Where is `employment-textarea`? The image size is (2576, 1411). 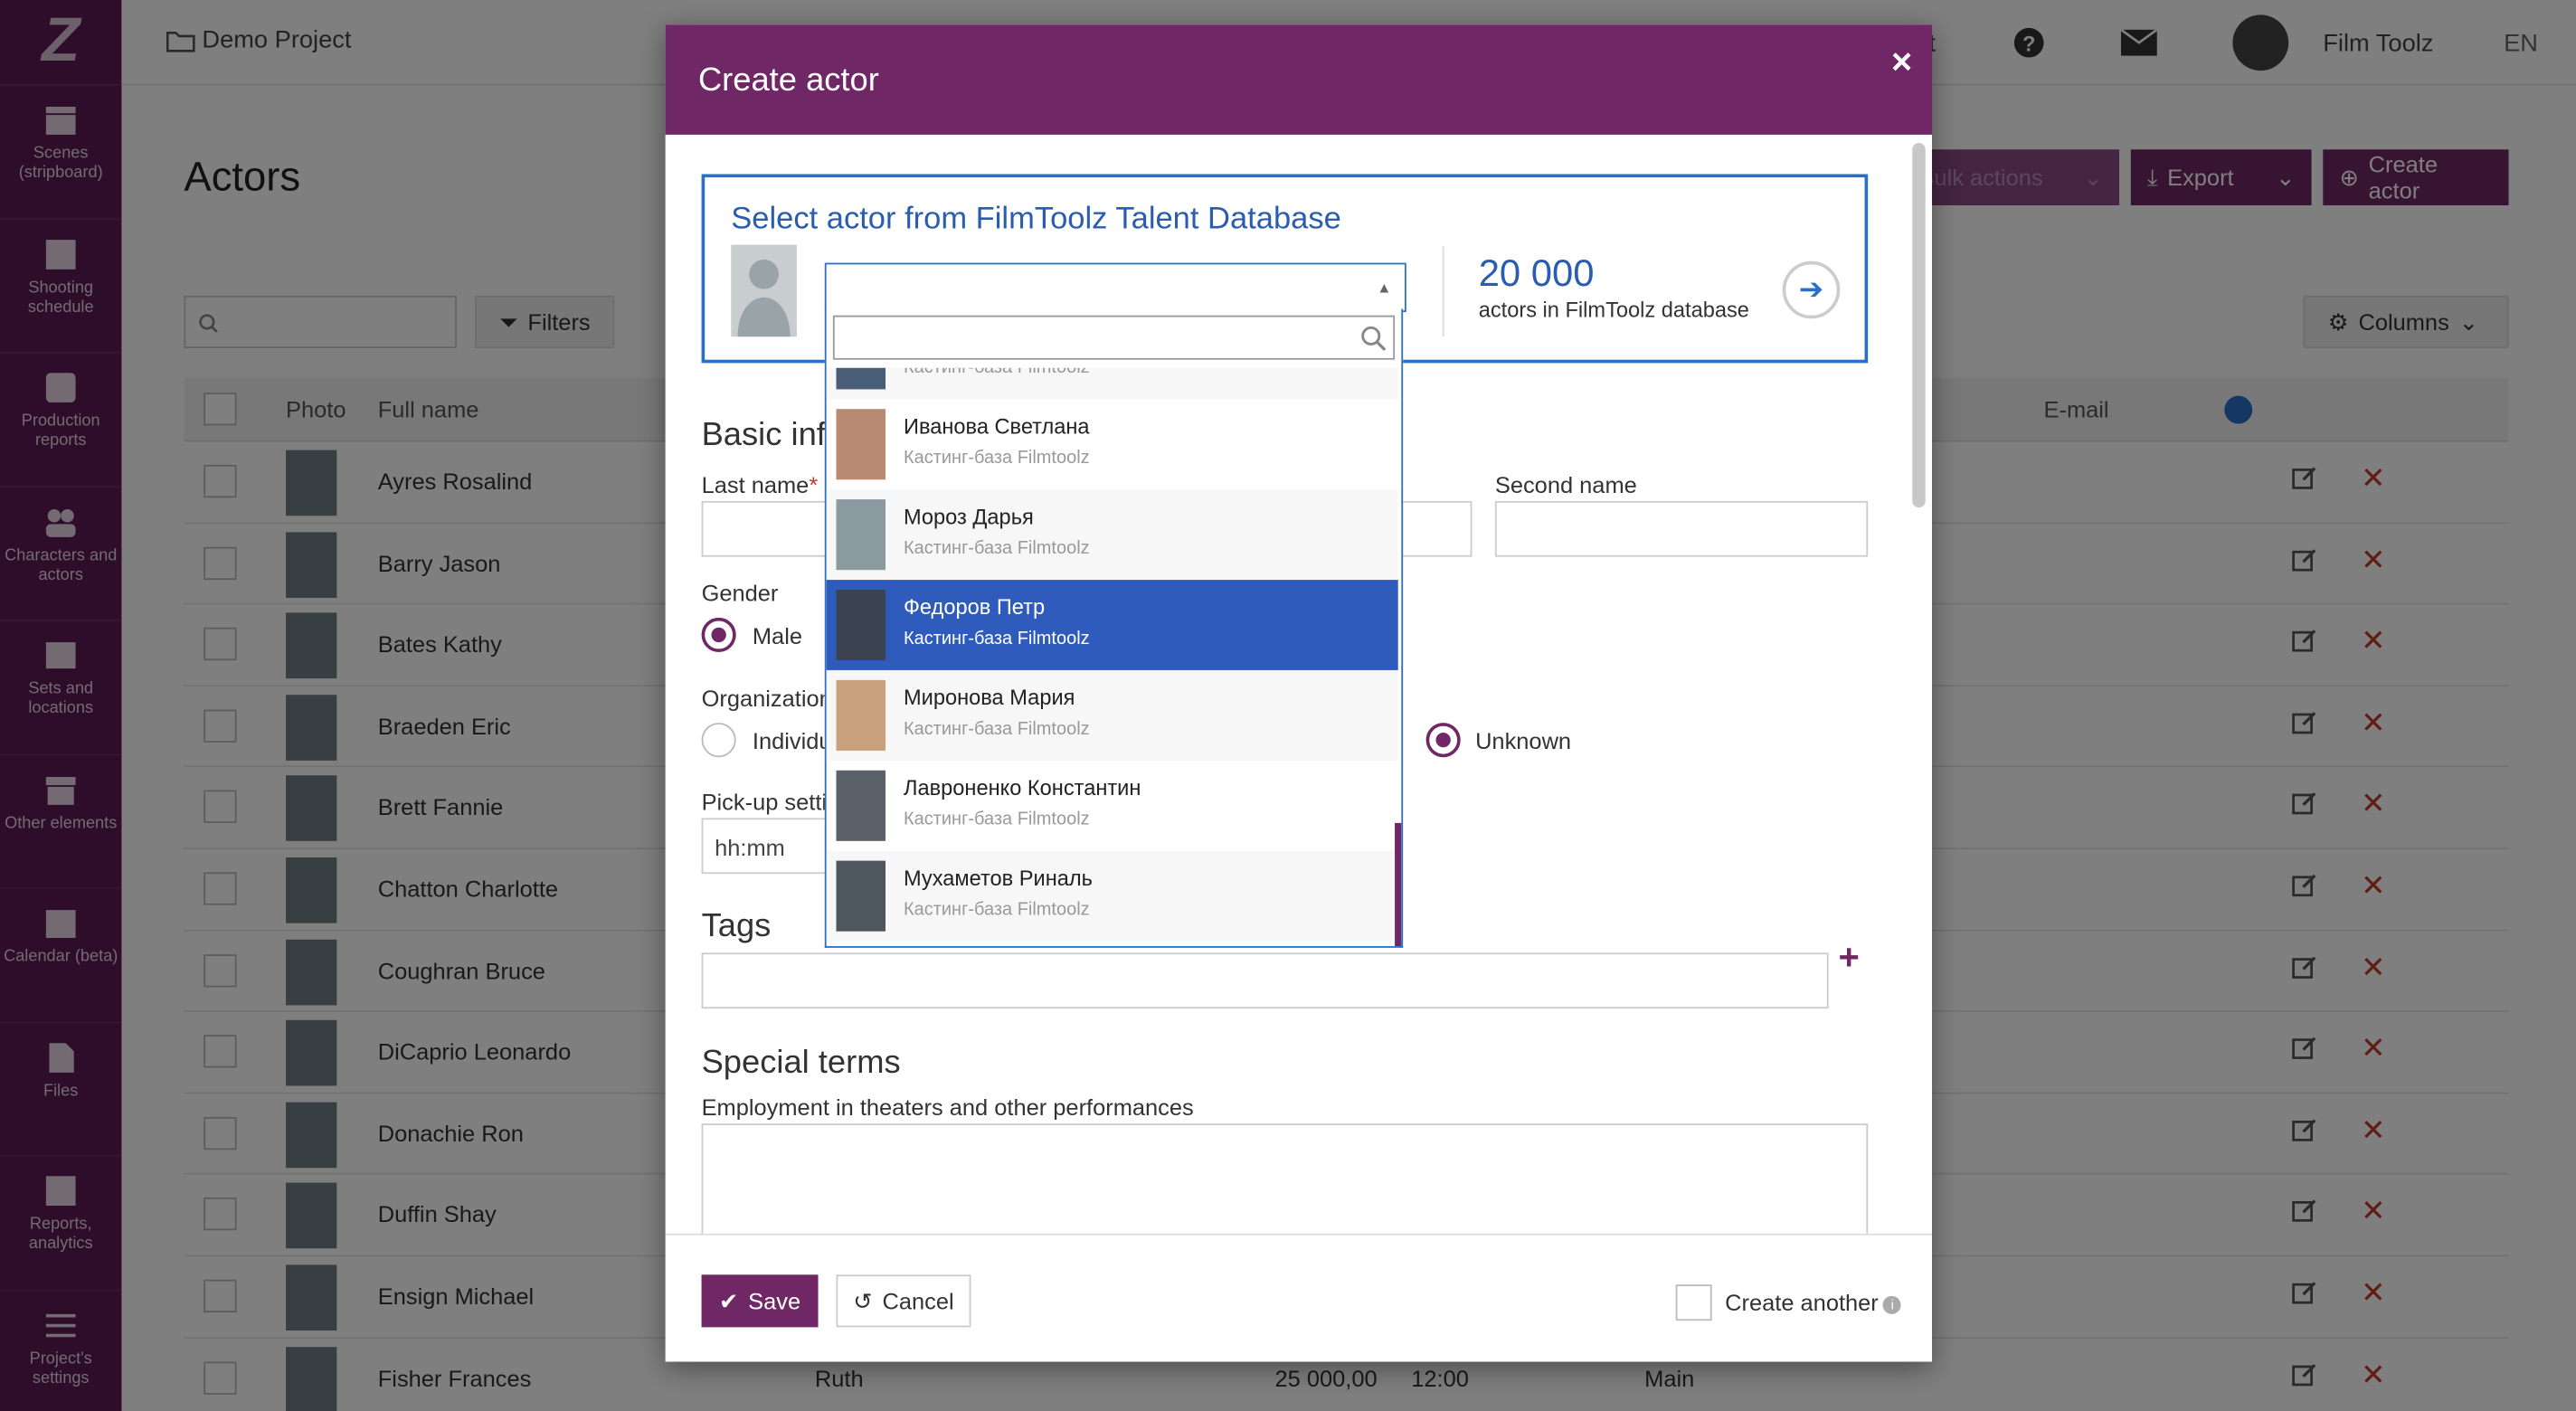 employment-textarea is located at coordinates (1285, 1178).